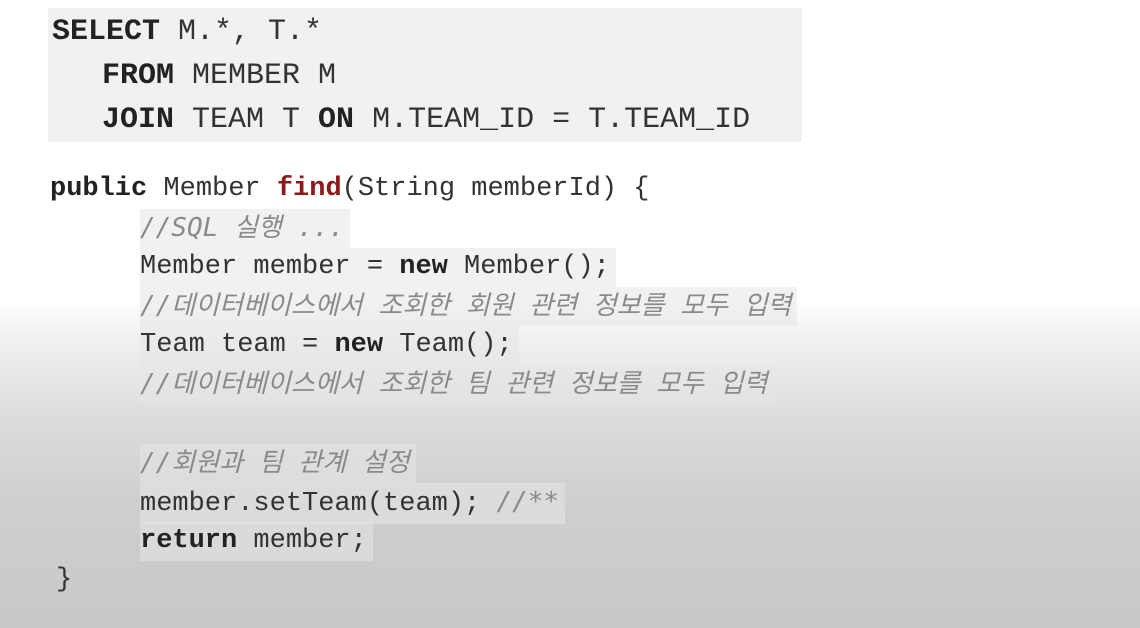  What do you see at coordinates (246, 120) in the screenshot?
I see `sql-join-table: TEAM T` at bounding box center [246, 120].